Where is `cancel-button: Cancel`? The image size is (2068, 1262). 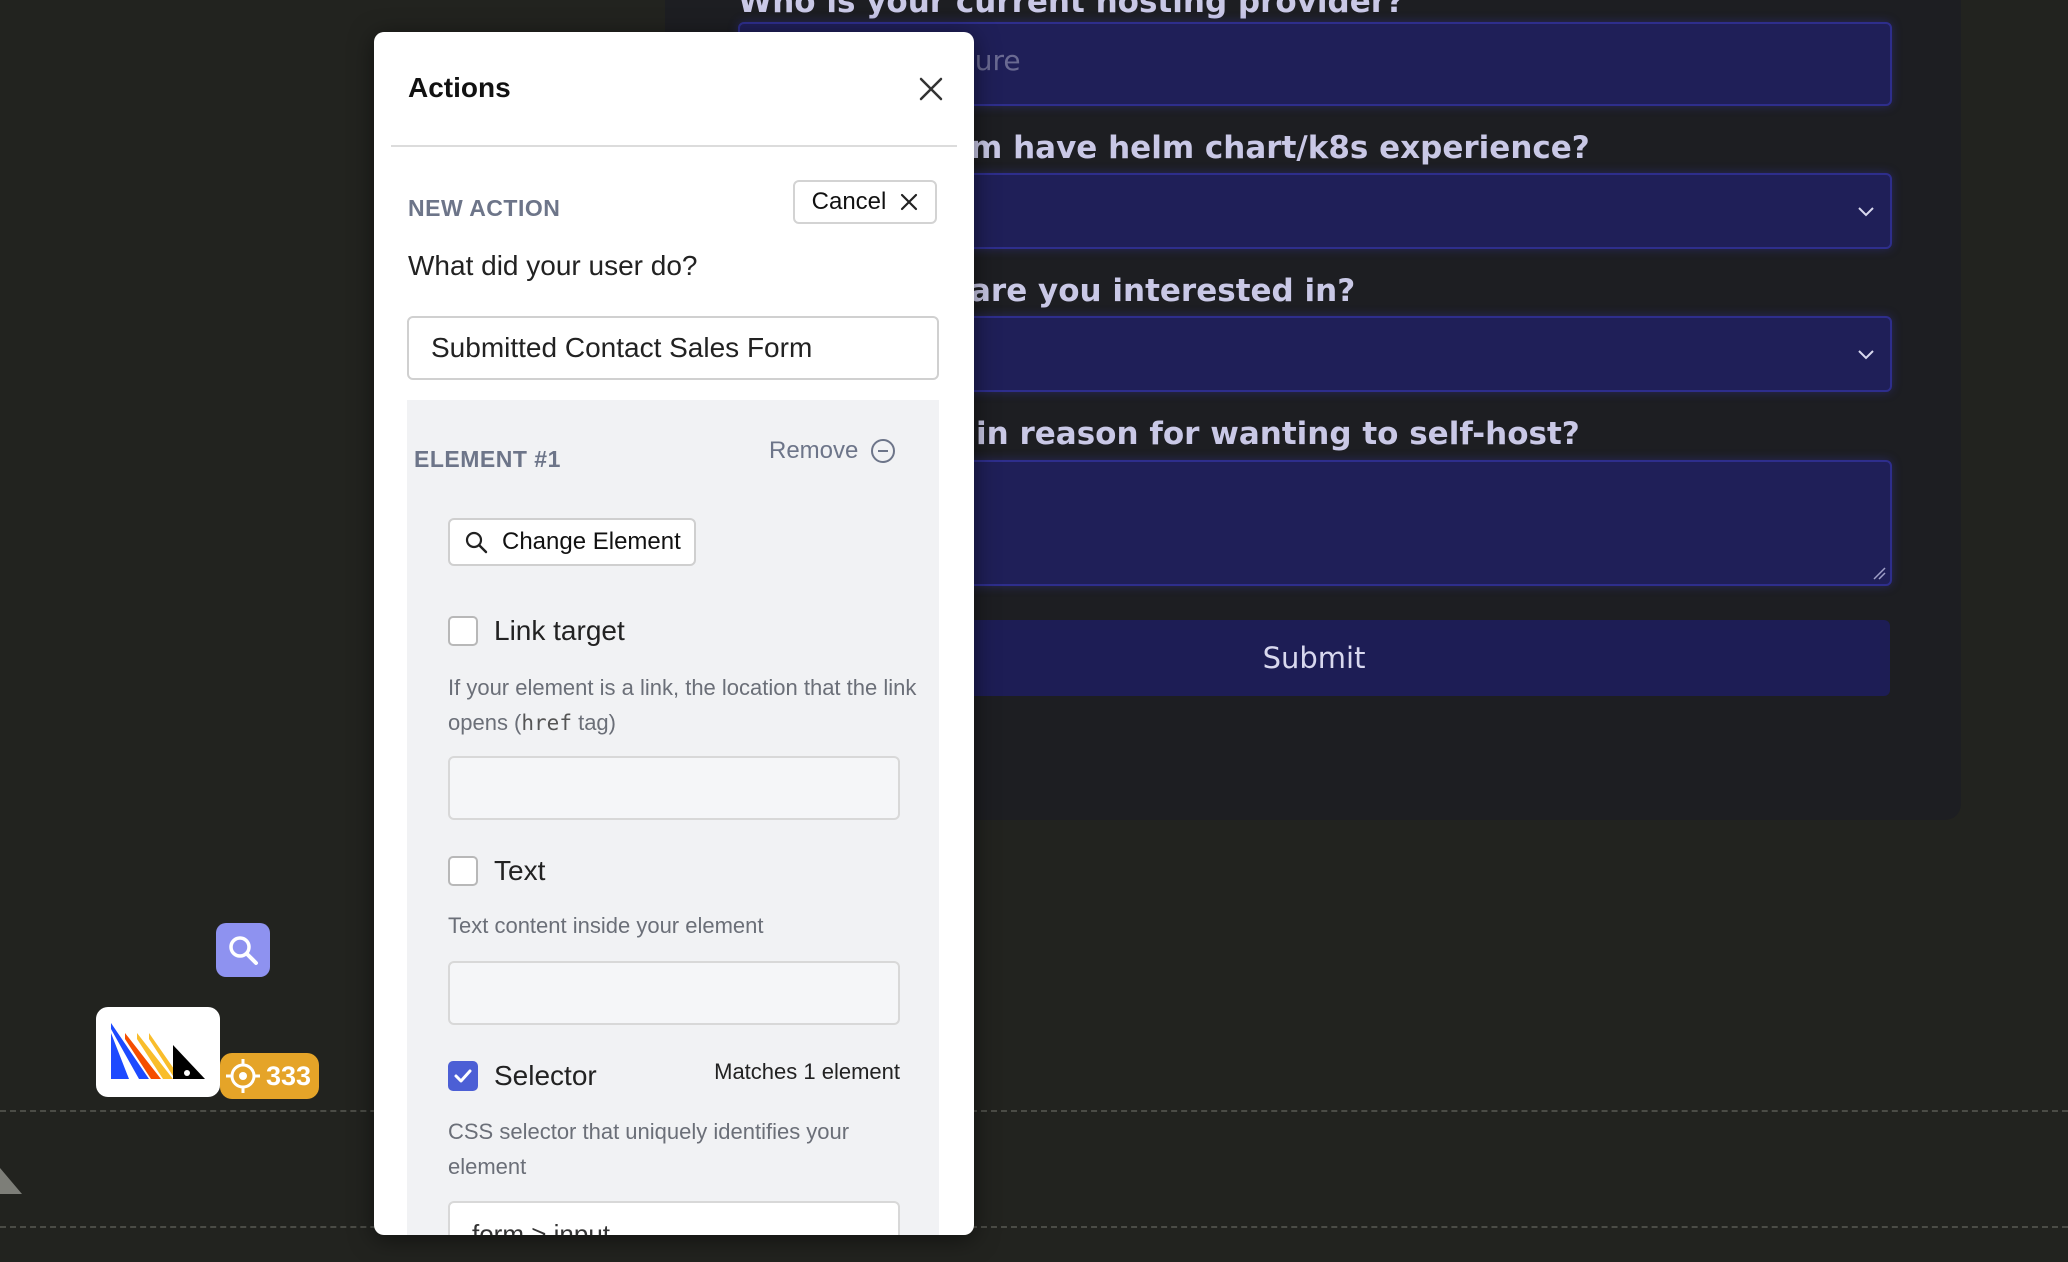
cancel-button: Cancel is located at coordinates (865, 202).